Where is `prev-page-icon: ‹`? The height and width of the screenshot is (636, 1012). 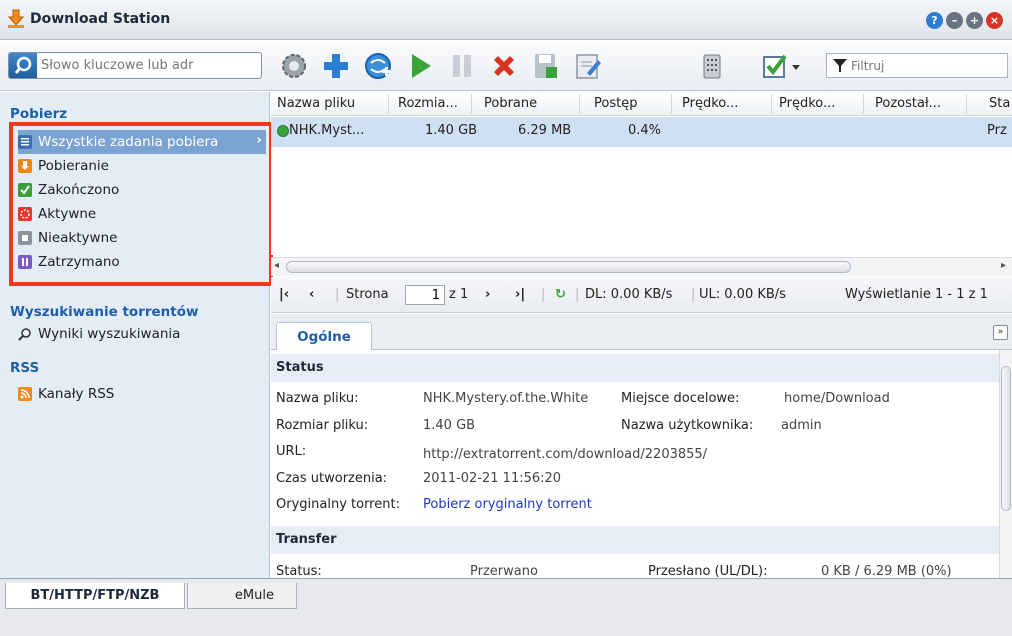 prev-page-icon: ‹ is located at coordinates (311, 294).